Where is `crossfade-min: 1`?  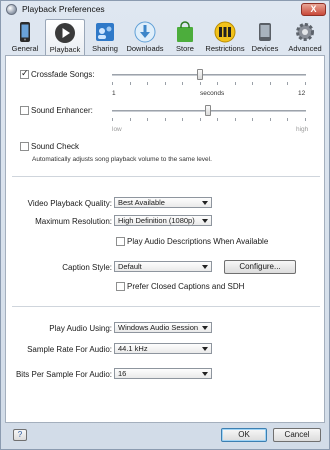
crossfade-min: 1 is located at coordinates (114, 93).